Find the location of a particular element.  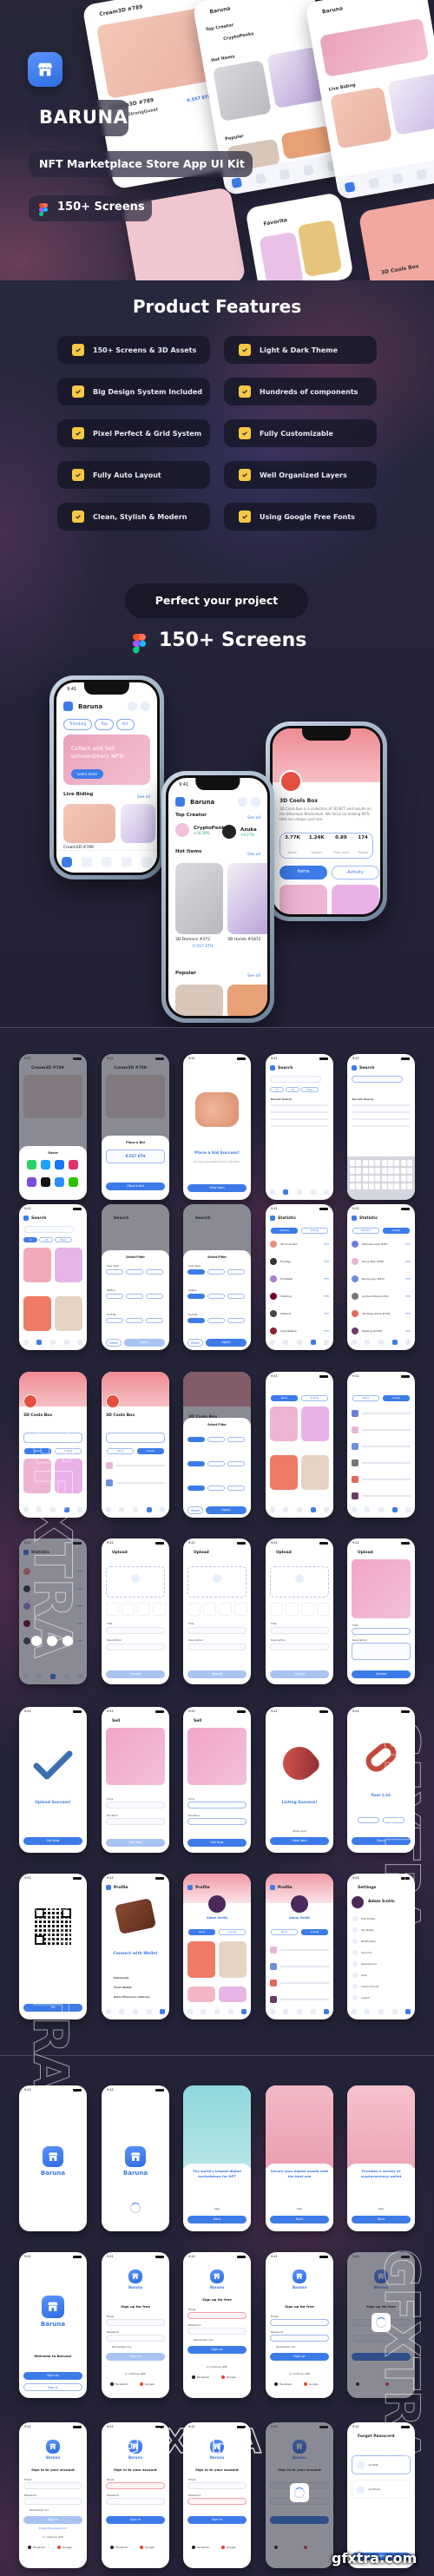

price-input is located at coordinates (135, 1805).